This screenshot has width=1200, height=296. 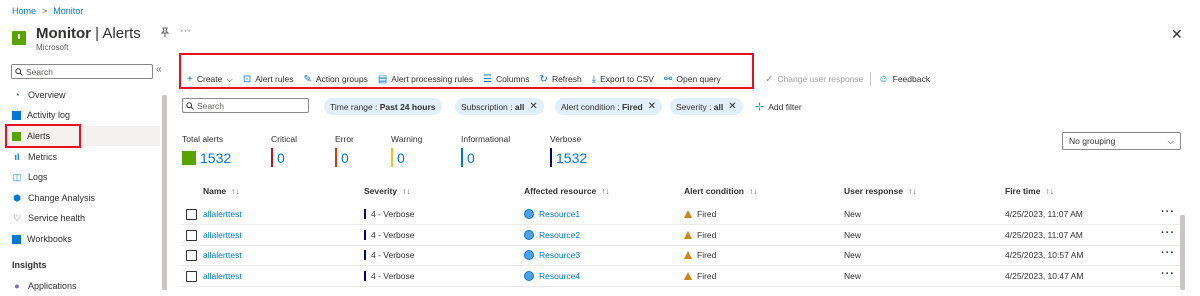 What do you see at coordinates (880, 191) in the screenshot?
I see `column-header-user-response: User response ↑↓` at bounding box center [880, 191].